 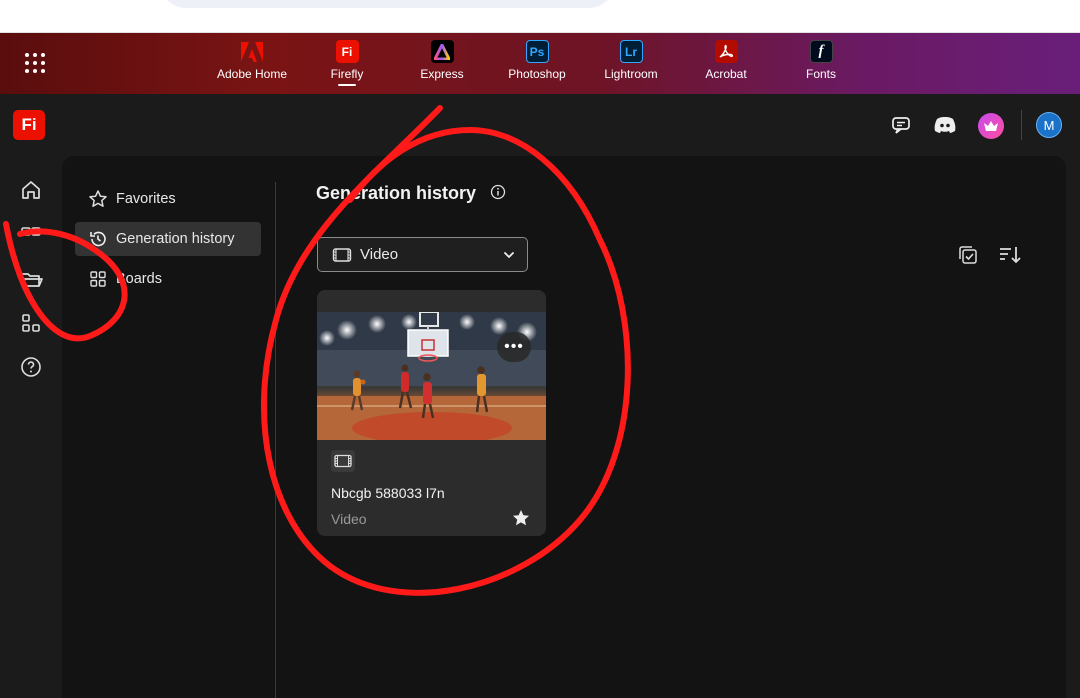 I want to click on acrobat-icon, so click(x=726, y=51).